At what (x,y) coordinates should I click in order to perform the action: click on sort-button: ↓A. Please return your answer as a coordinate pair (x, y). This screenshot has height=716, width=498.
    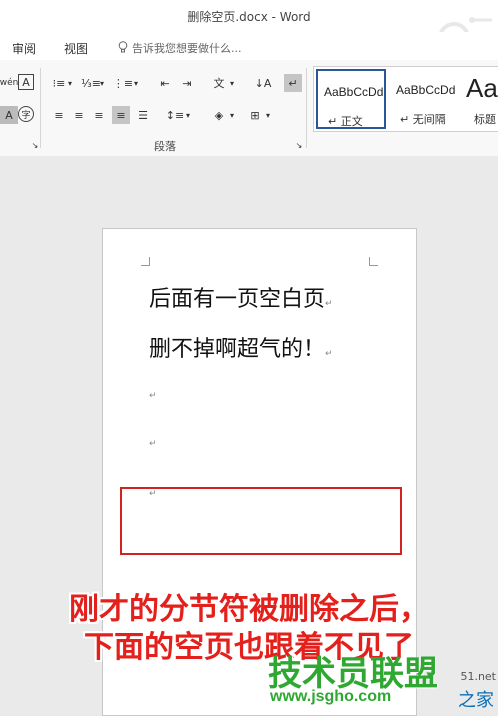
    Looking at the image, I should click on (263, 83).